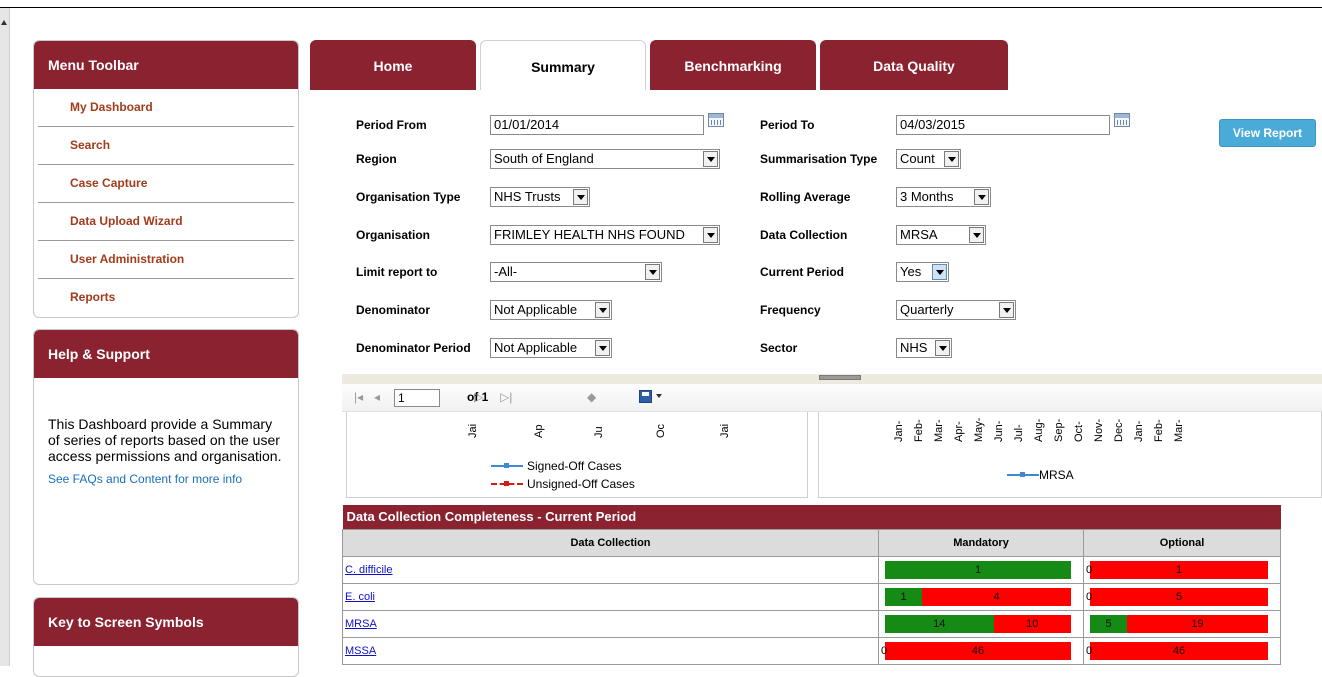  I want to click on report-toolbar: |◂ 1 of 1 ▷ ▷| ◆ ◂, so click(832, 398).